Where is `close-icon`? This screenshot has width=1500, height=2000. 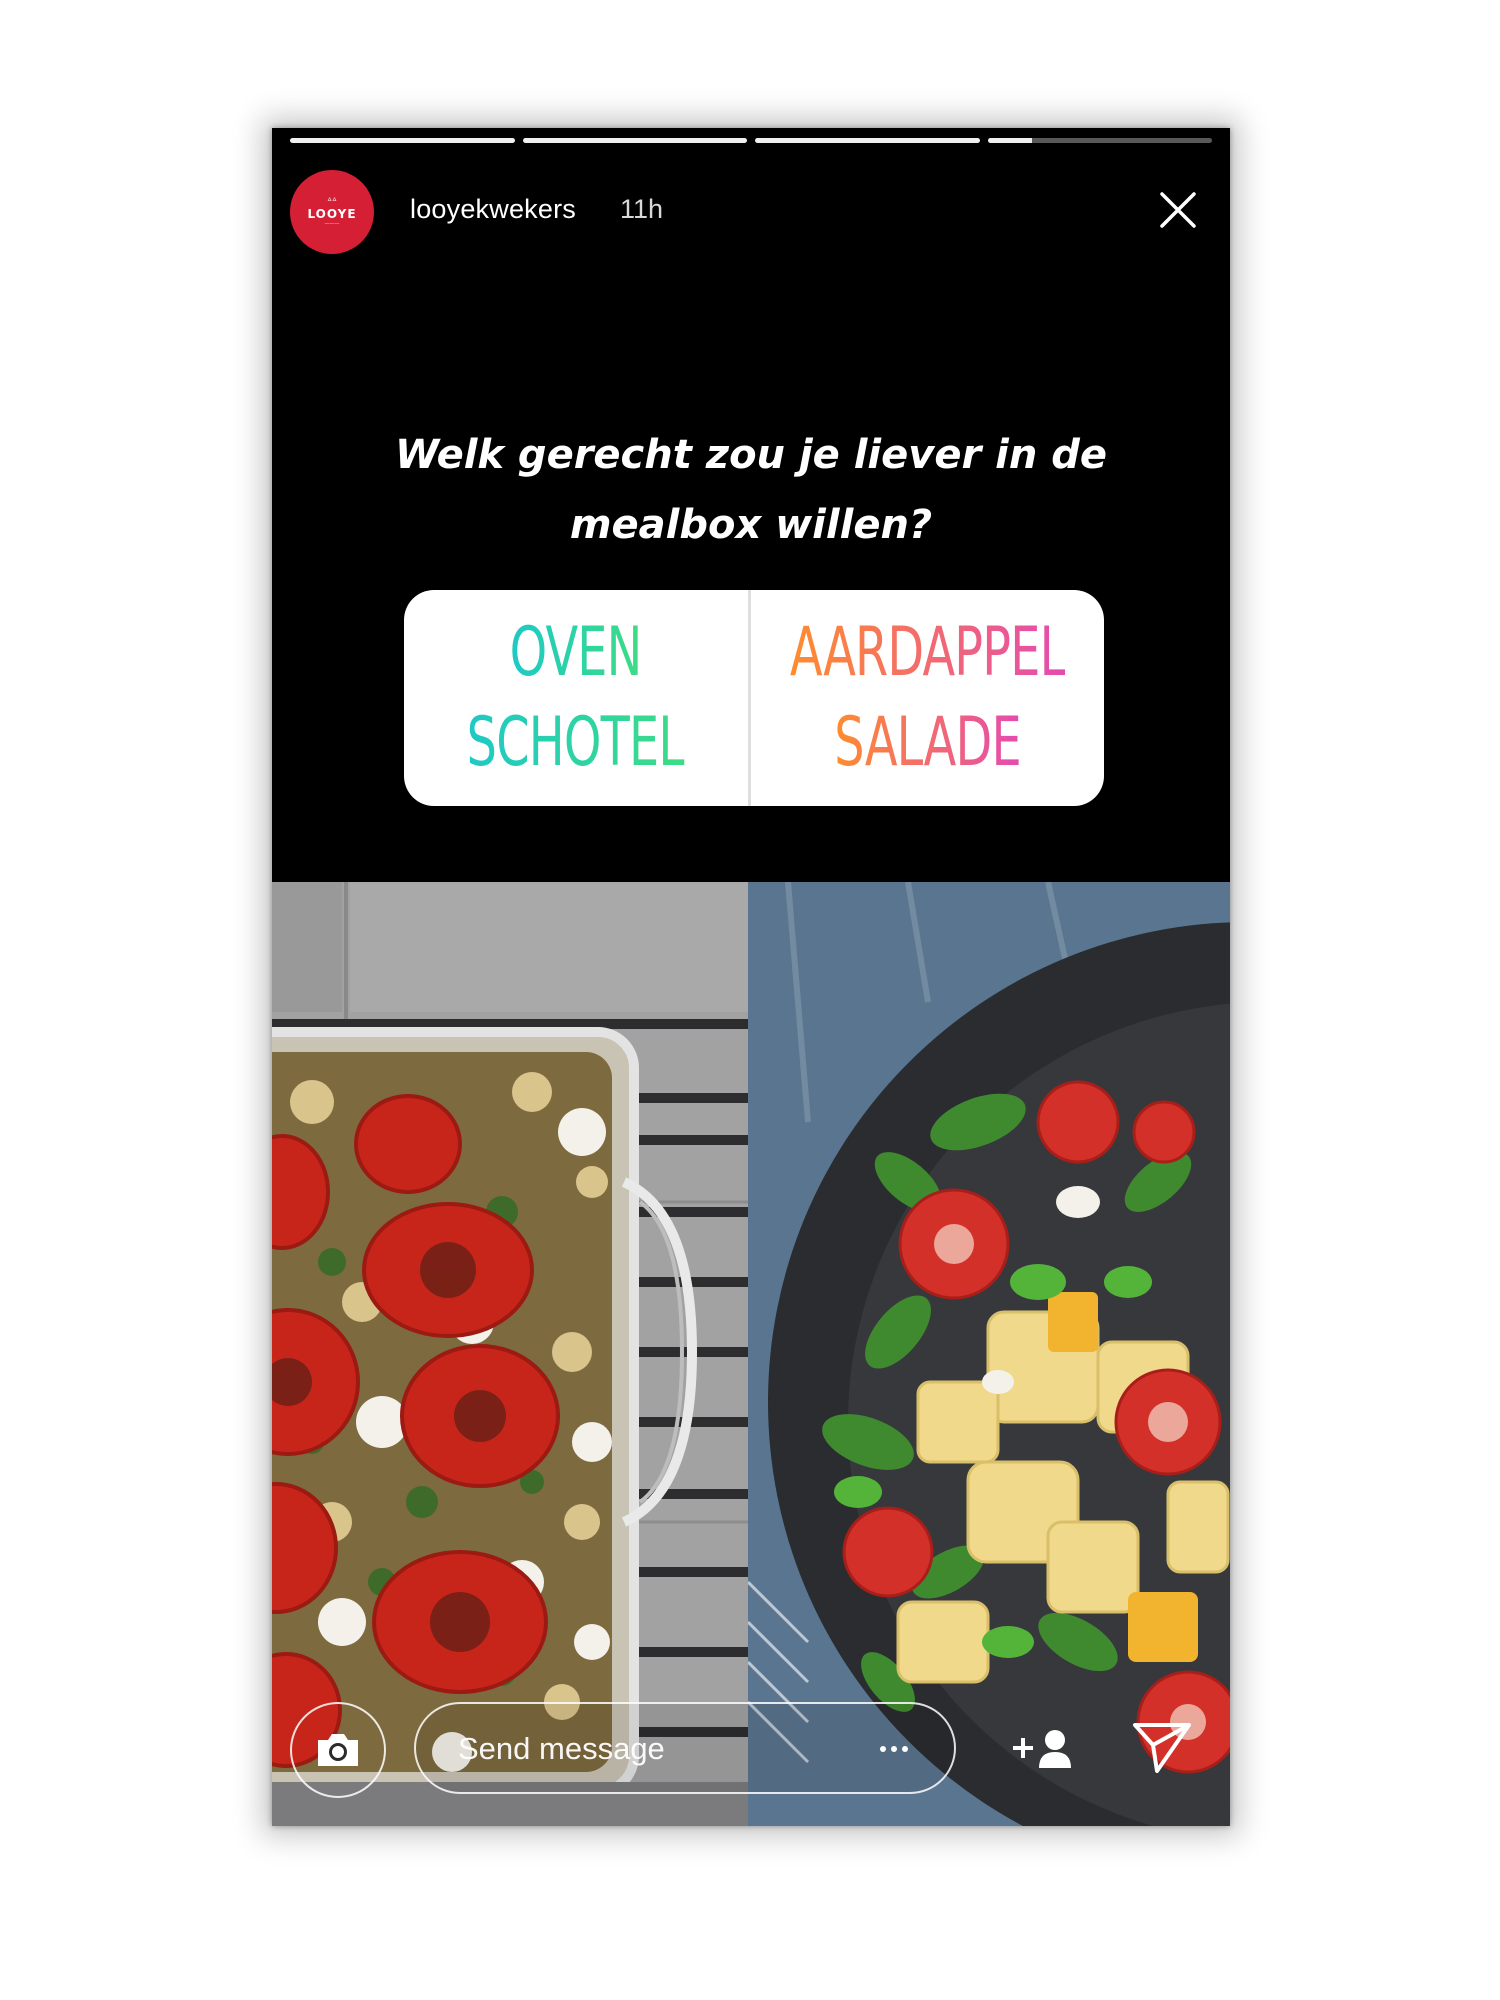 close-icon is located at coordinates (1178, 210).